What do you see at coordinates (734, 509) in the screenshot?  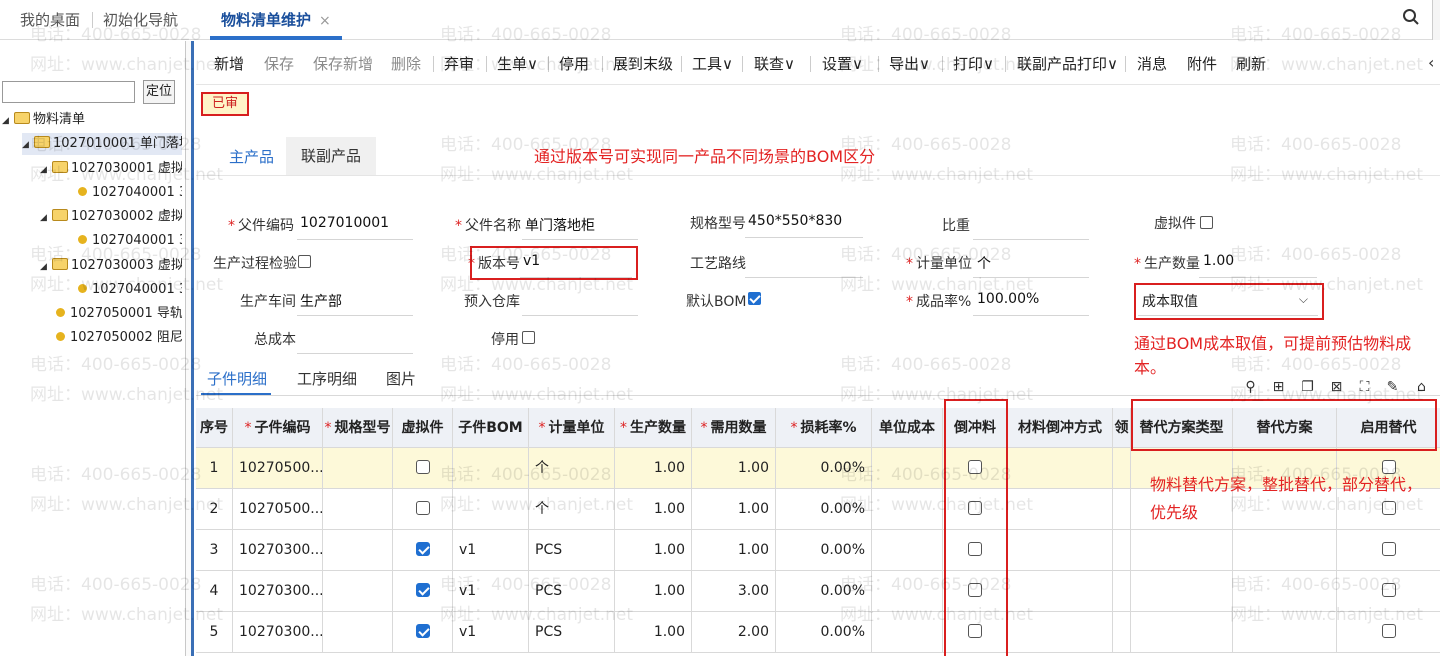 I see `grid-cell-need-qty: 1.00` at bounding box center [734, 509].